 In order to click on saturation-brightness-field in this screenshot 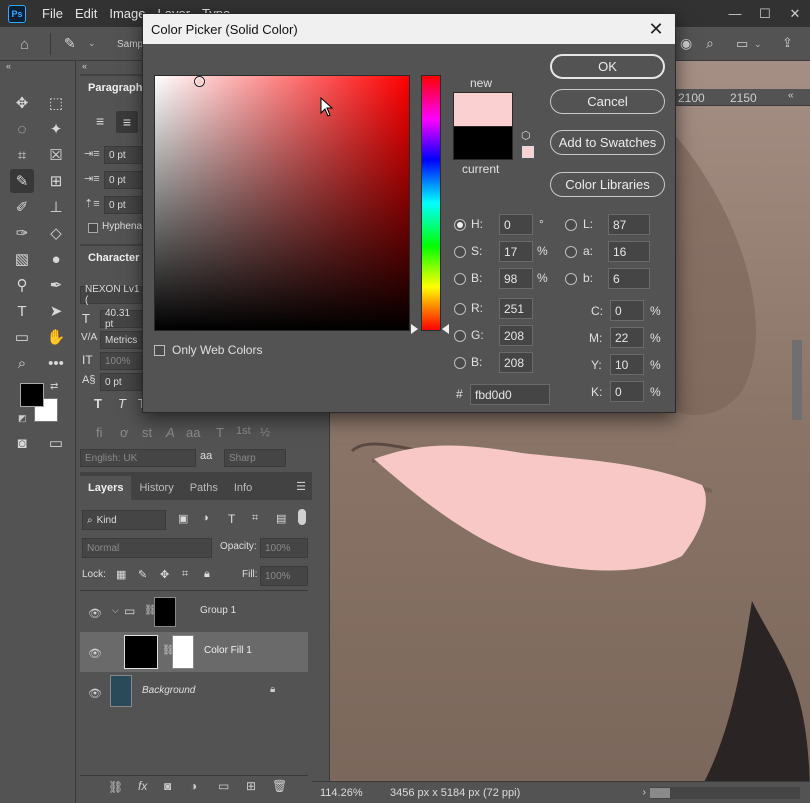, I will do `click(282, 203)`.